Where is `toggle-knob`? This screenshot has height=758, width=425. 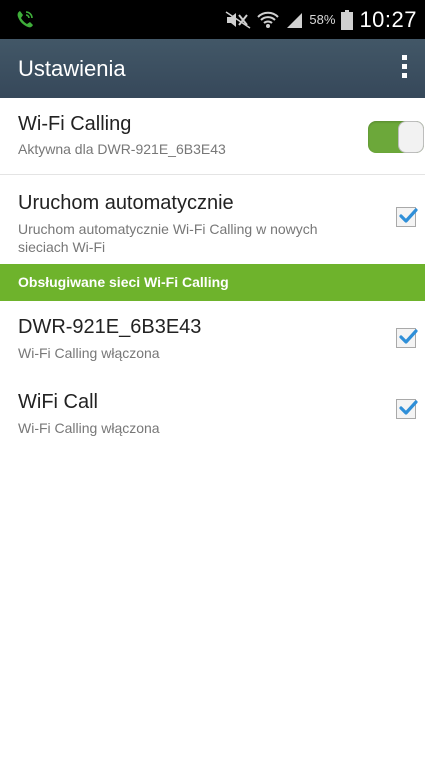 toggle-knob is located at coordinates (411, 137).